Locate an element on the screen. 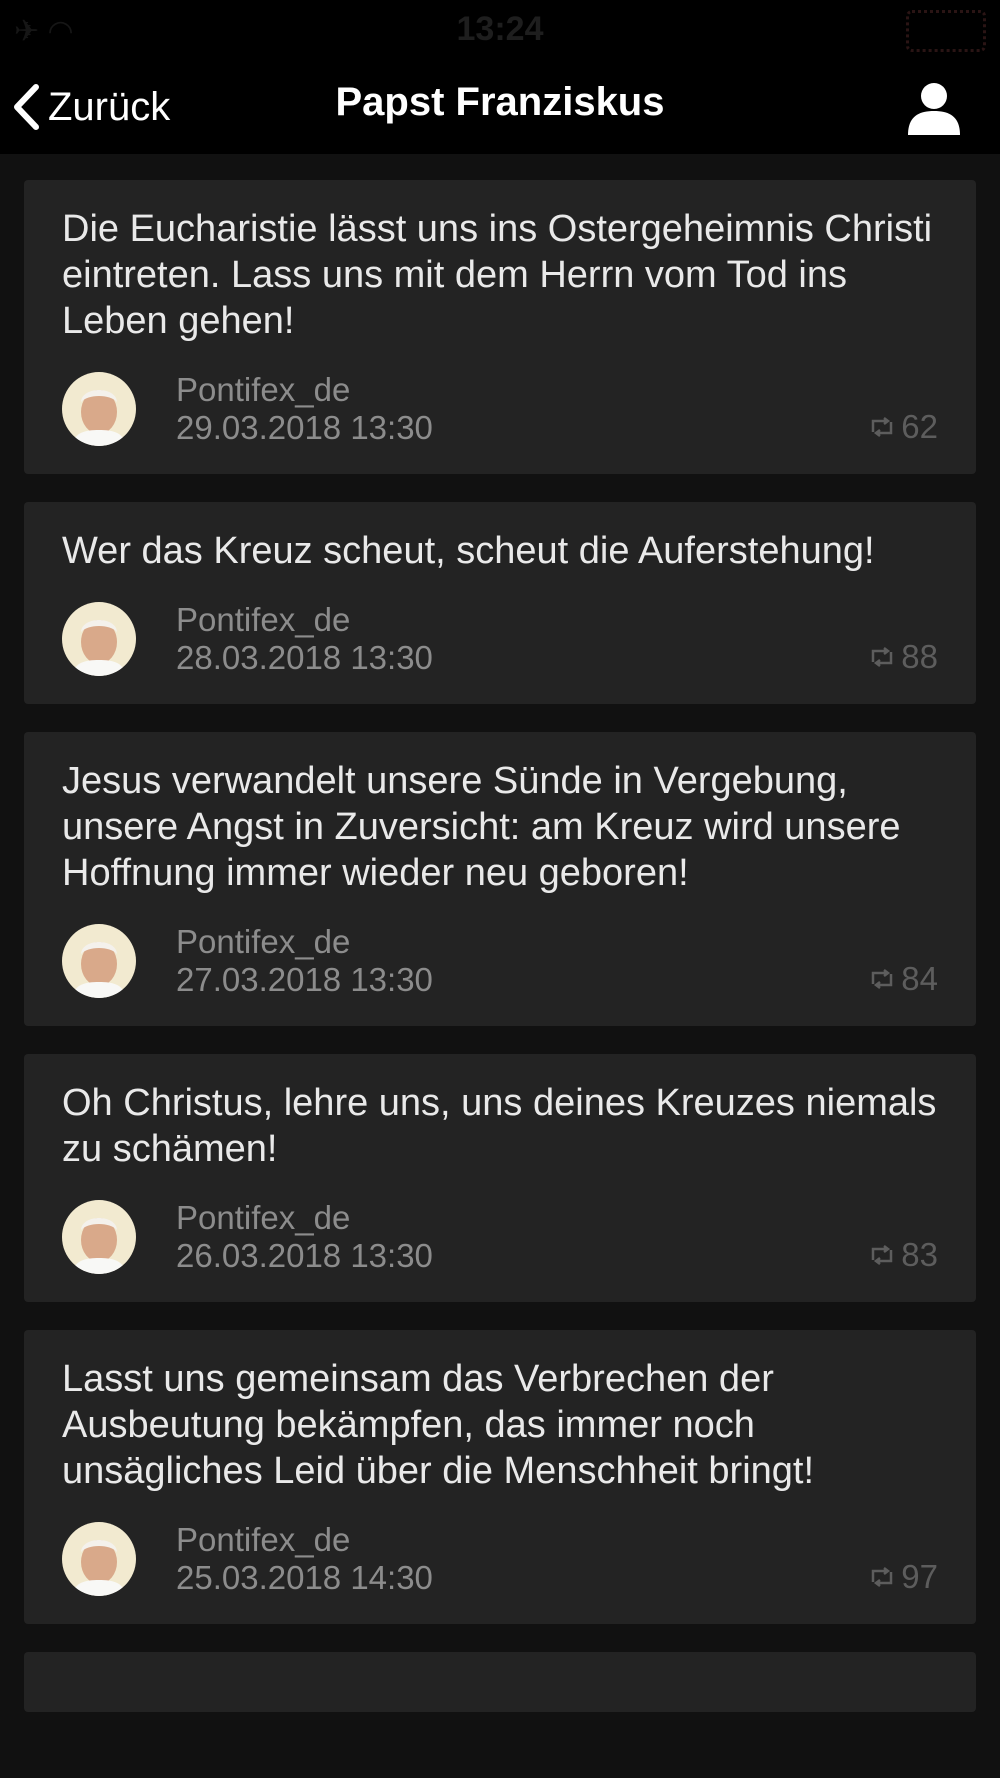 The width and height of the screenshot is (1000, 1778). nav-bar: Zurück Papst Franziskus is located at coordinates (500, 108).